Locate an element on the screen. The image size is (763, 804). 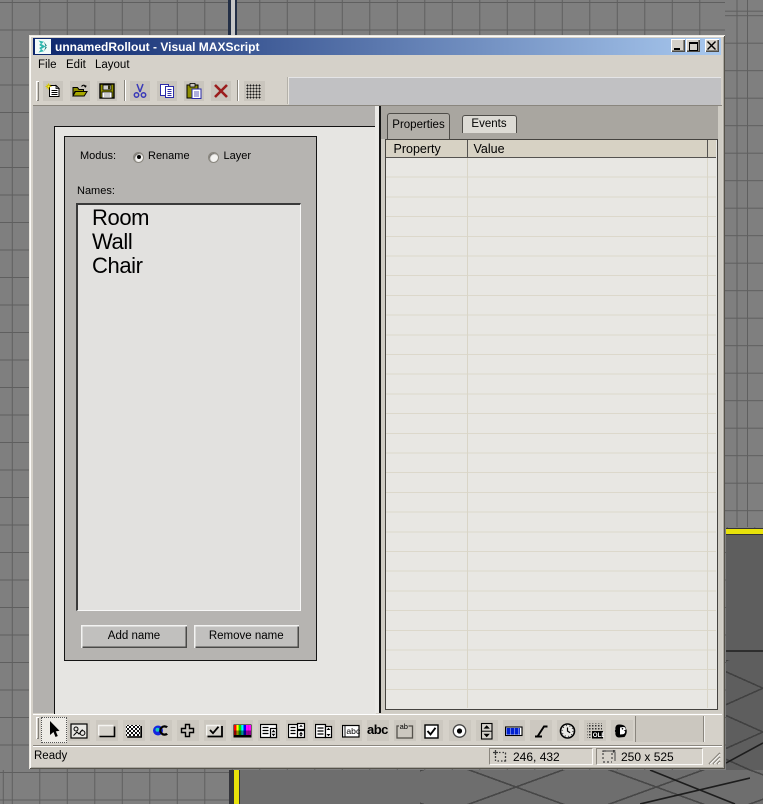
svg-text: OLE is located at coordinates (598, 735).